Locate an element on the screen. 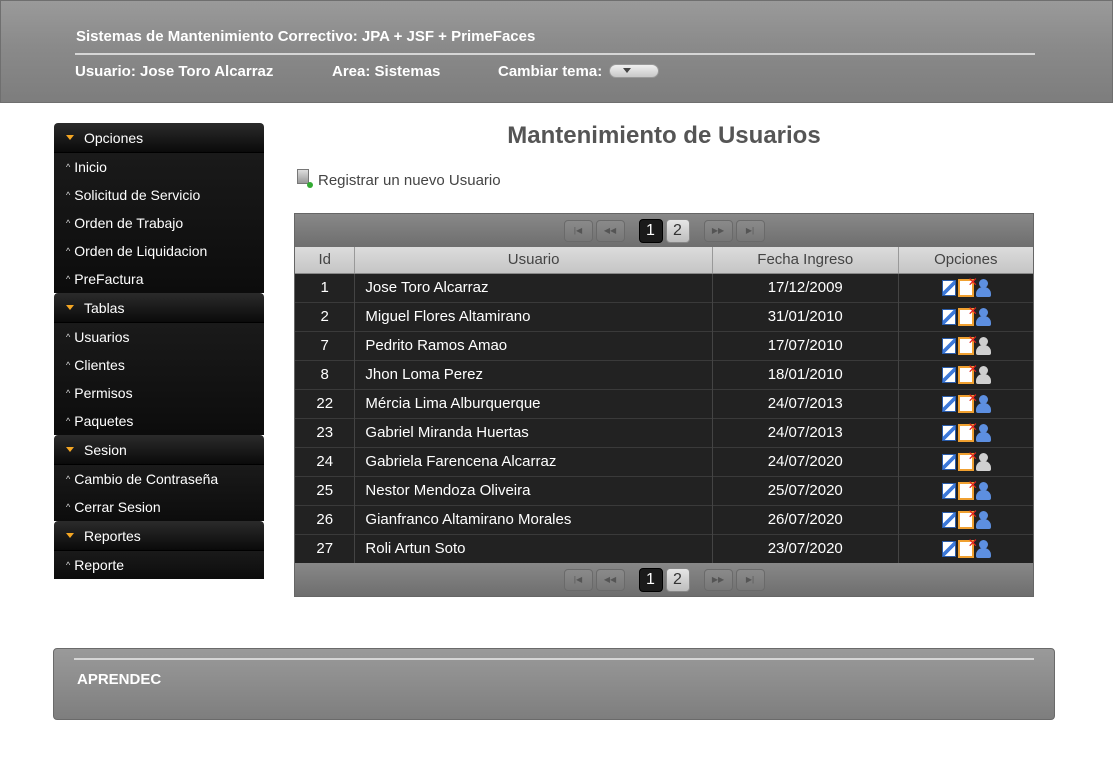 The height and width of the screenshot is (772, 1113). menu-body: ^ Usuarios ^ Clientes ^ Permisos ^ Paquetes is located at coordinates (159, 379).